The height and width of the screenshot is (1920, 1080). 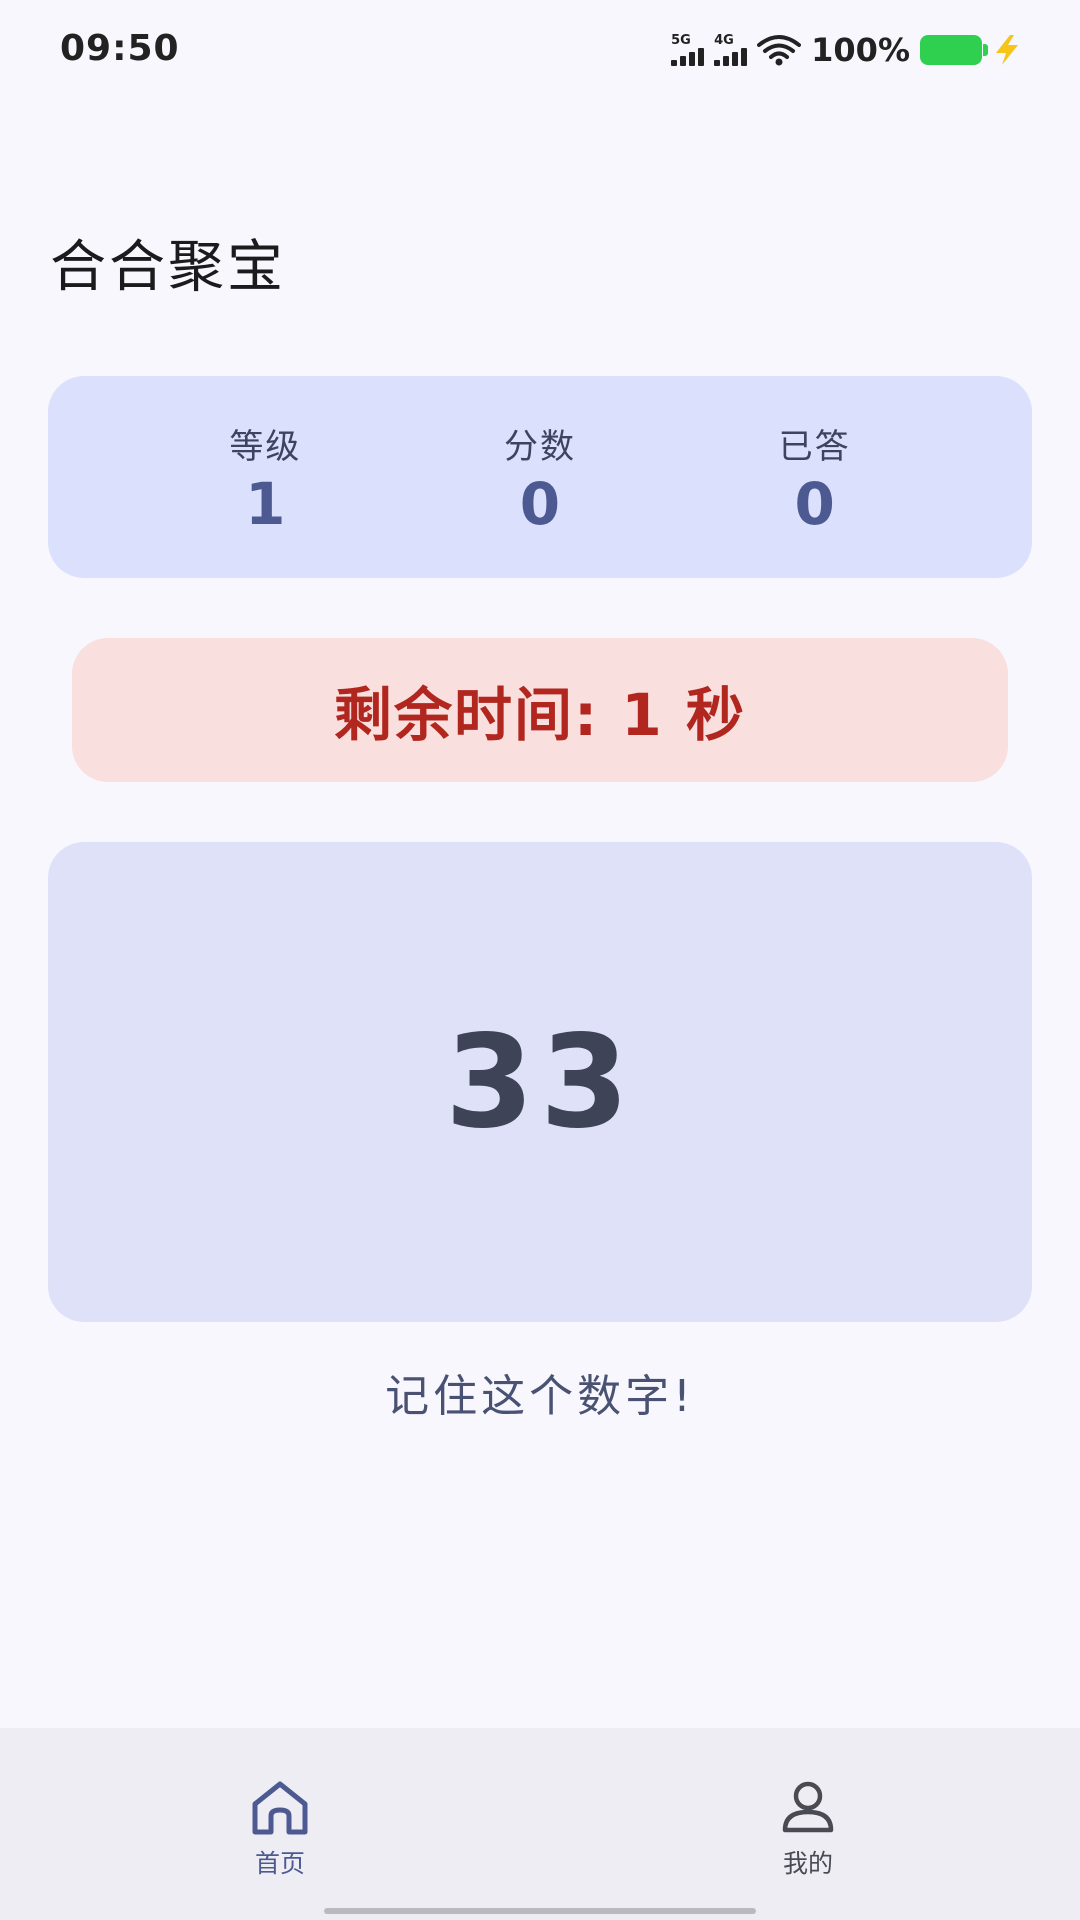 What do you see at coordinates (540, 503) in the screenshot?
I see `stat-score-value: 0` at bounding box center [540, 503].